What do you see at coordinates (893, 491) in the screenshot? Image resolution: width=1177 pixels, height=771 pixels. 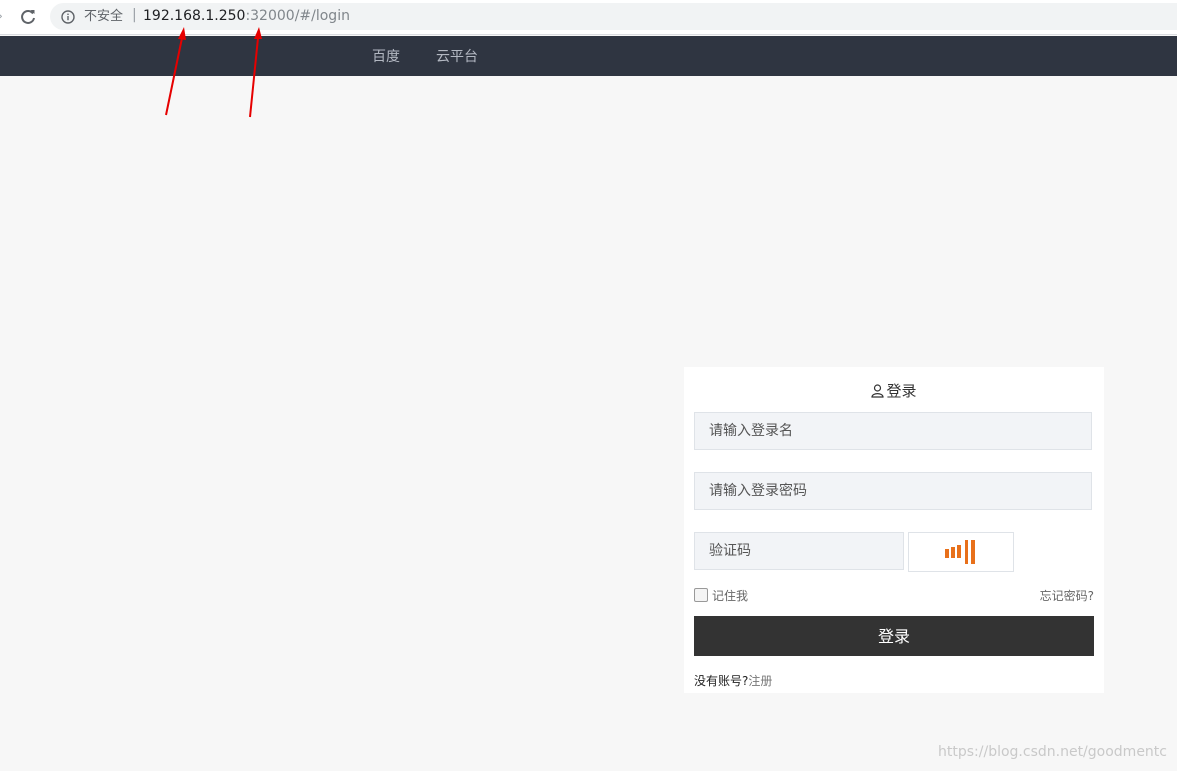 I see `password-input` at bounding box center [893, 491].